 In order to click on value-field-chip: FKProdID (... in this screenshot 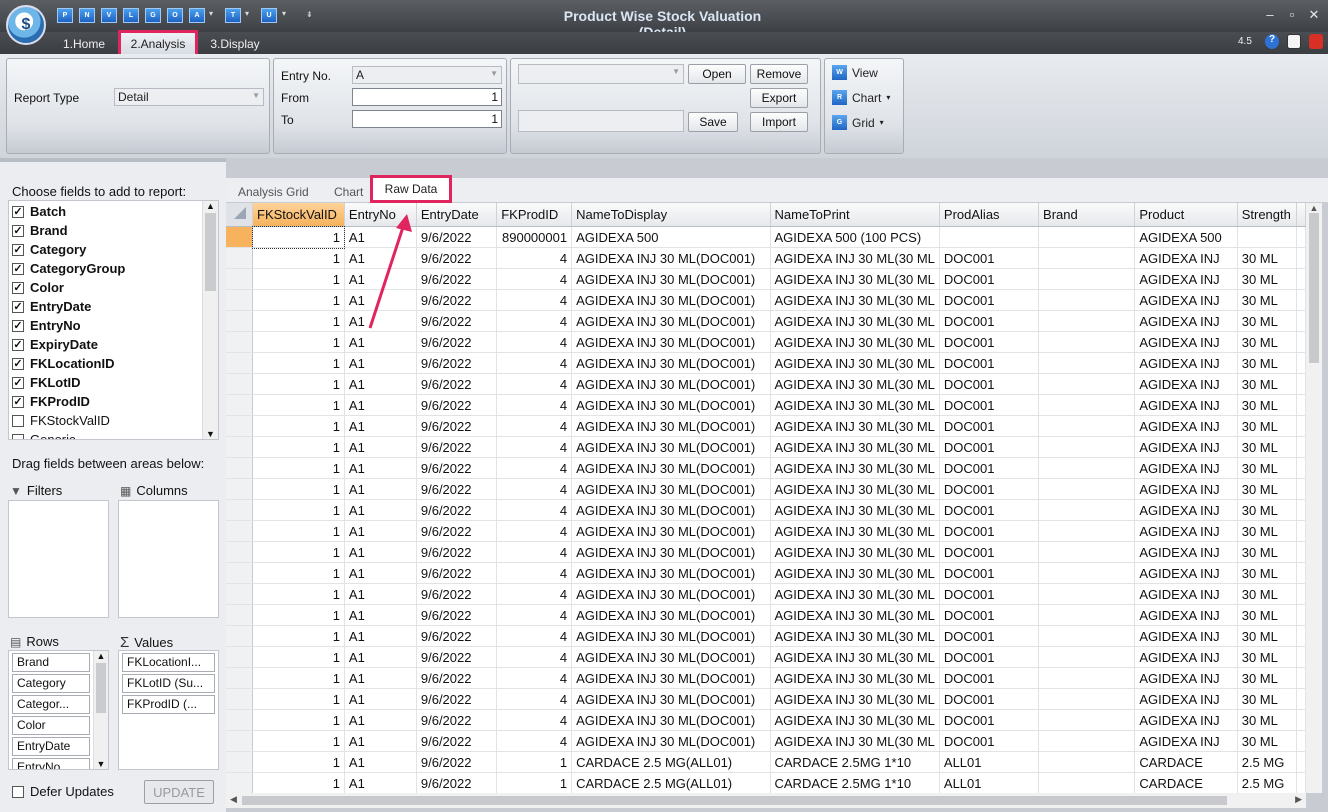, I will do `click(168, 704)`.